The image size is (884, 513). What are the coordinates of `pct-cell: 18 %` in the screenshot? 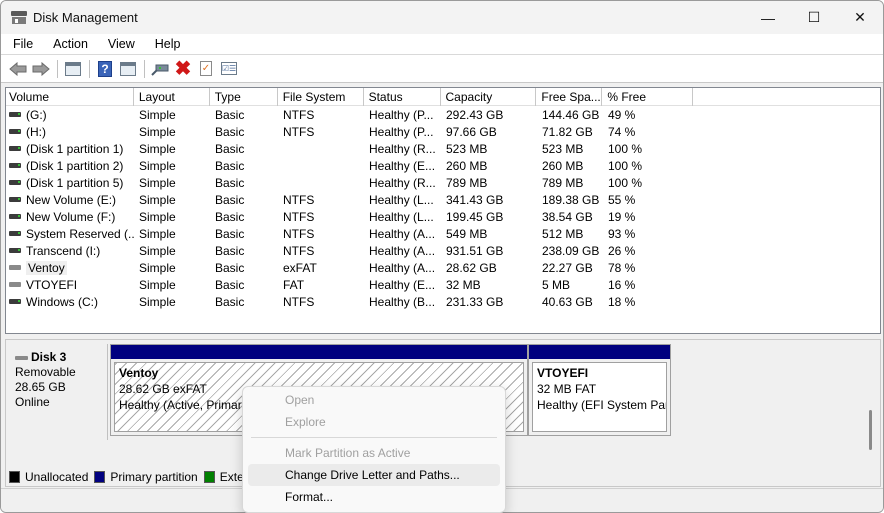 It's located at (622, 301).